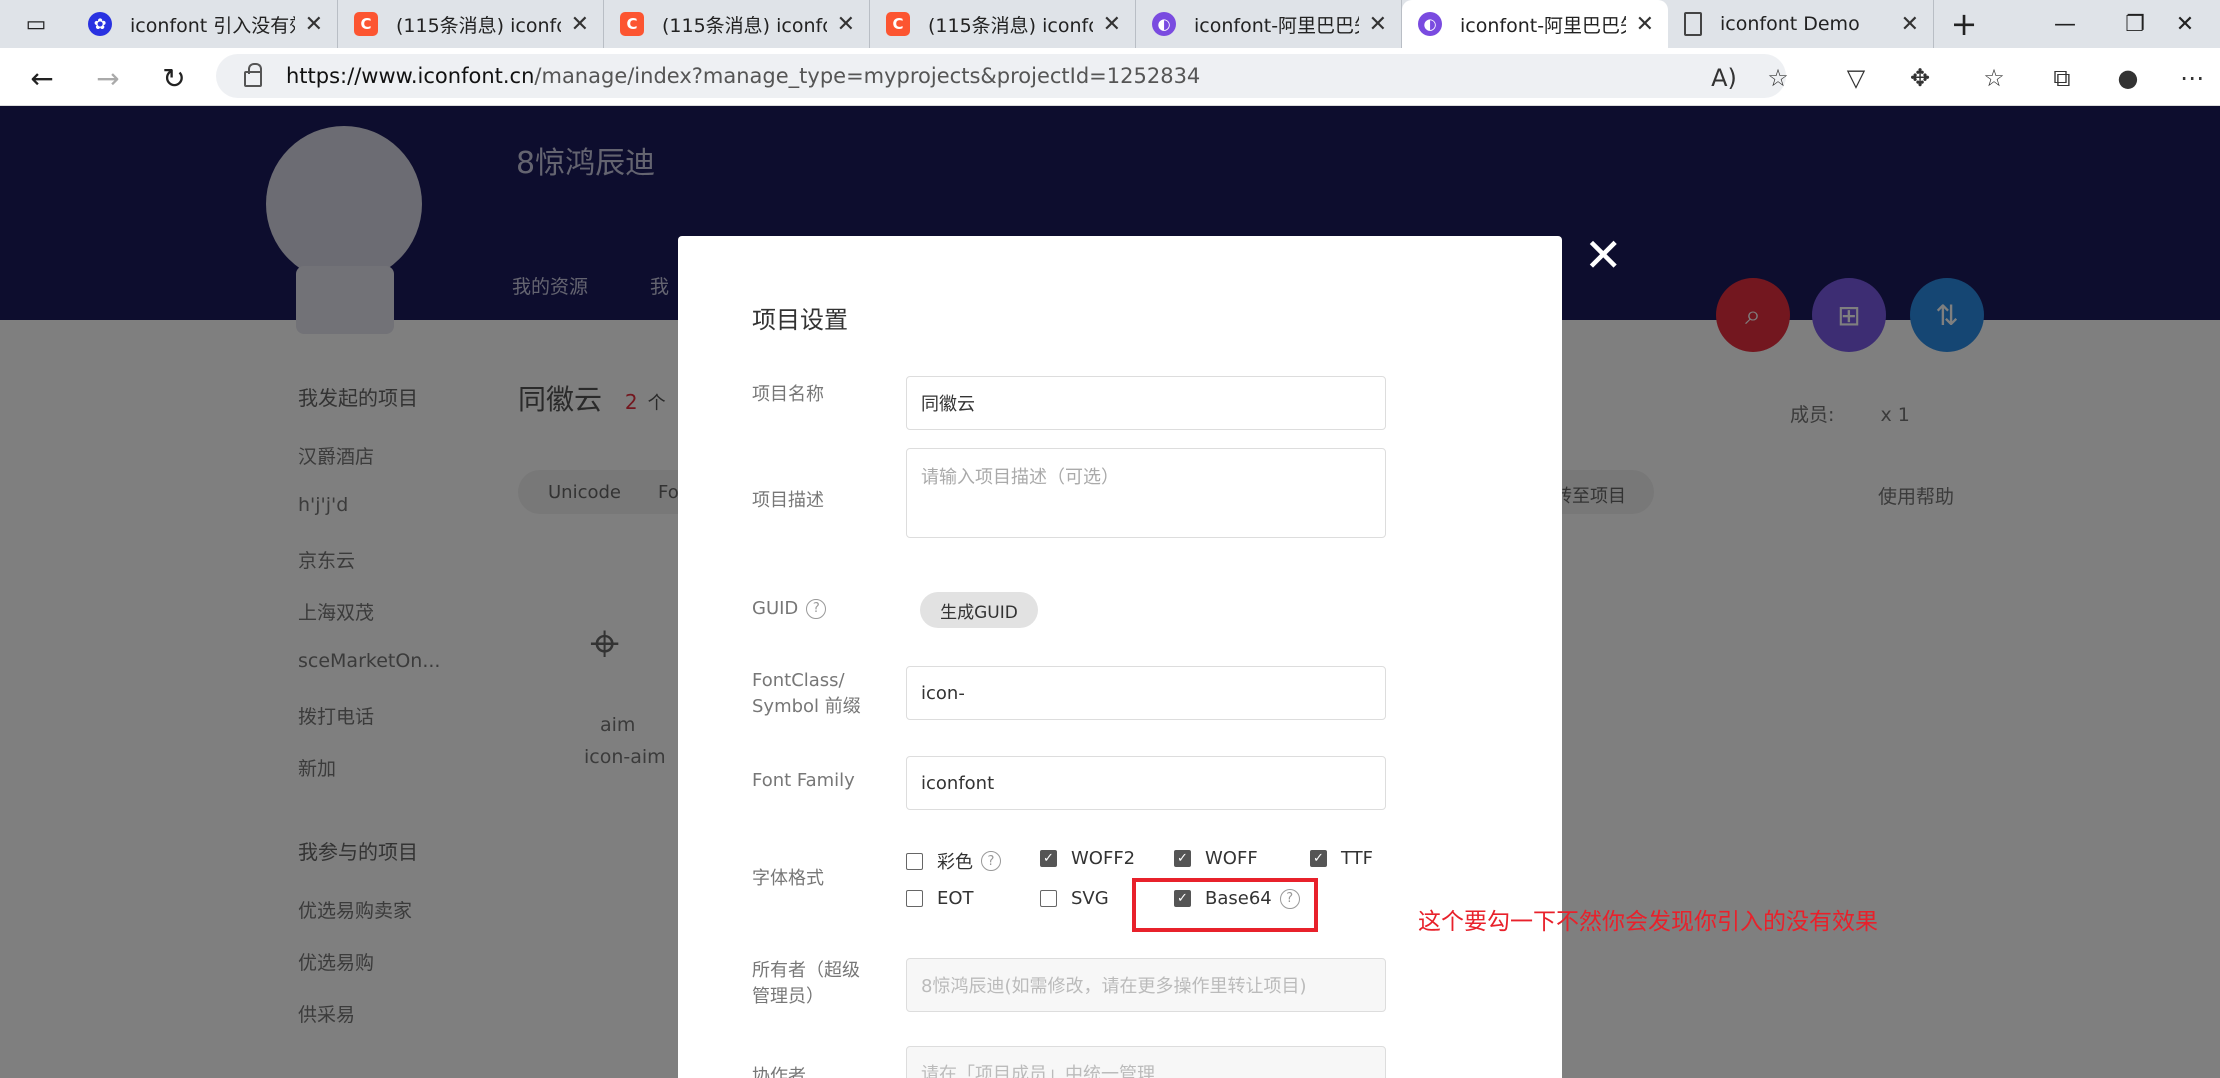  Describe the element at coordinates (212, 25) in the screenshot. I see `tab-title: iconfont 引入没有效果` at that location.